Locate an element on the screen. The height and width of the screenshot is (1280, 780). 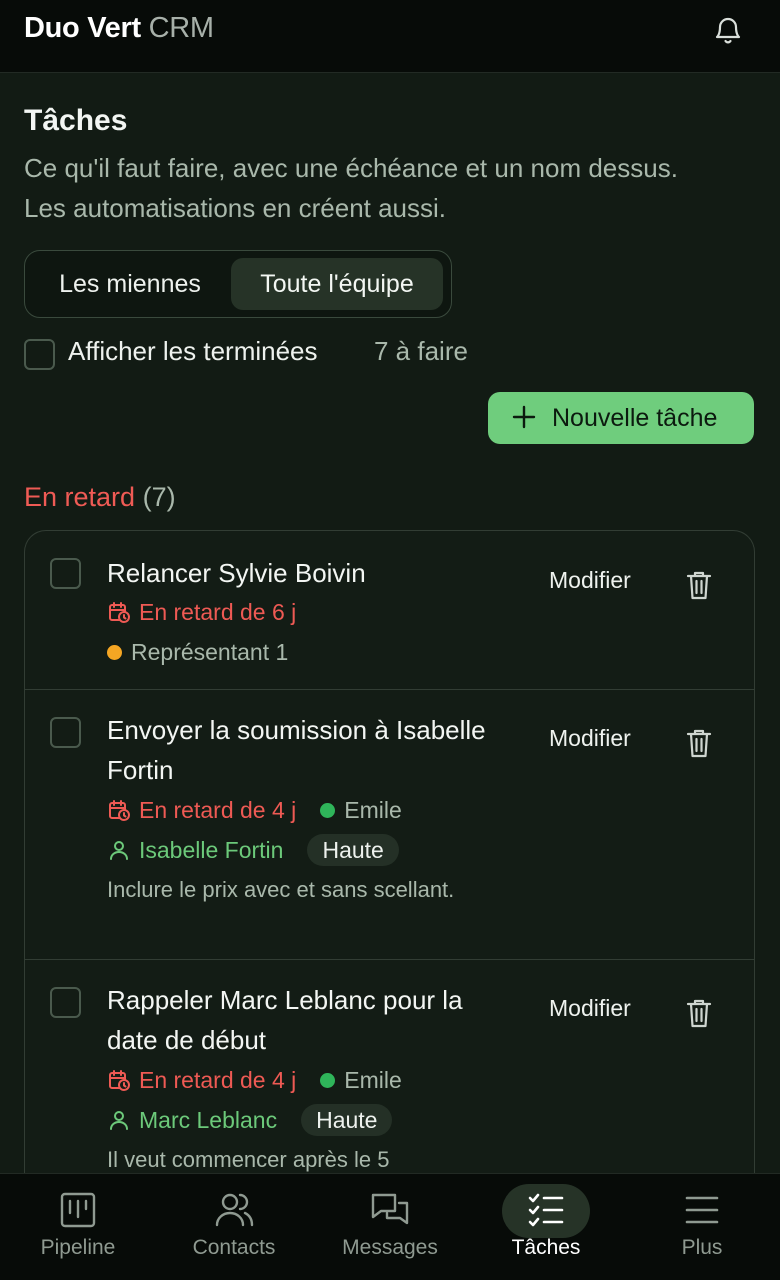
assignment-filter: Les miennes Toute l'équipe is located at coordinates (238, 284).